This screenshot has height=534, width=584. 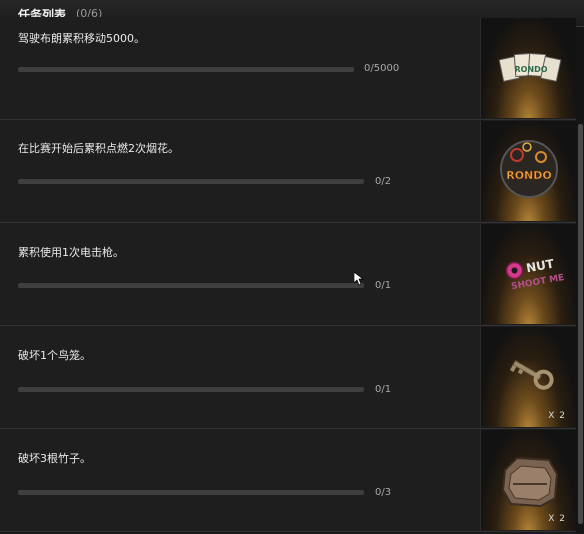 I want to click on rondo-cards-icon: RONDO, so click(x=530, y=67).